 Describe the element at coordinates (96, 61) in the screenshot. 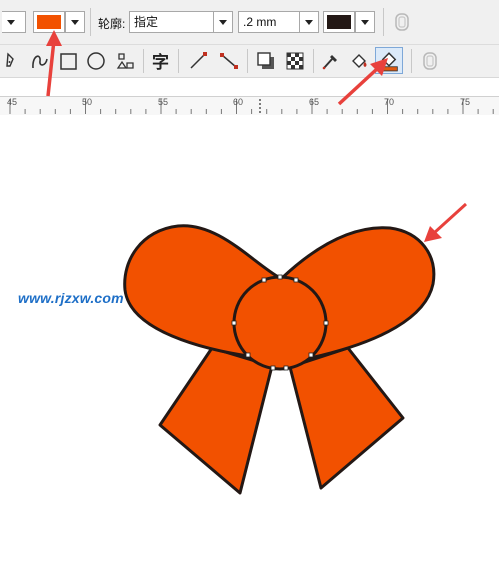

I see `ellipse-tool-icon` at that location.